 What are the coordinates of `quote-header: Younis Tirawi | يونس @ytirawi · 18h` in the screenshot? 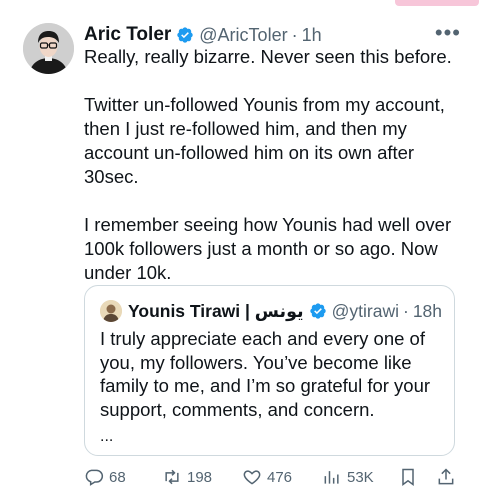 It's located at (272, 311).